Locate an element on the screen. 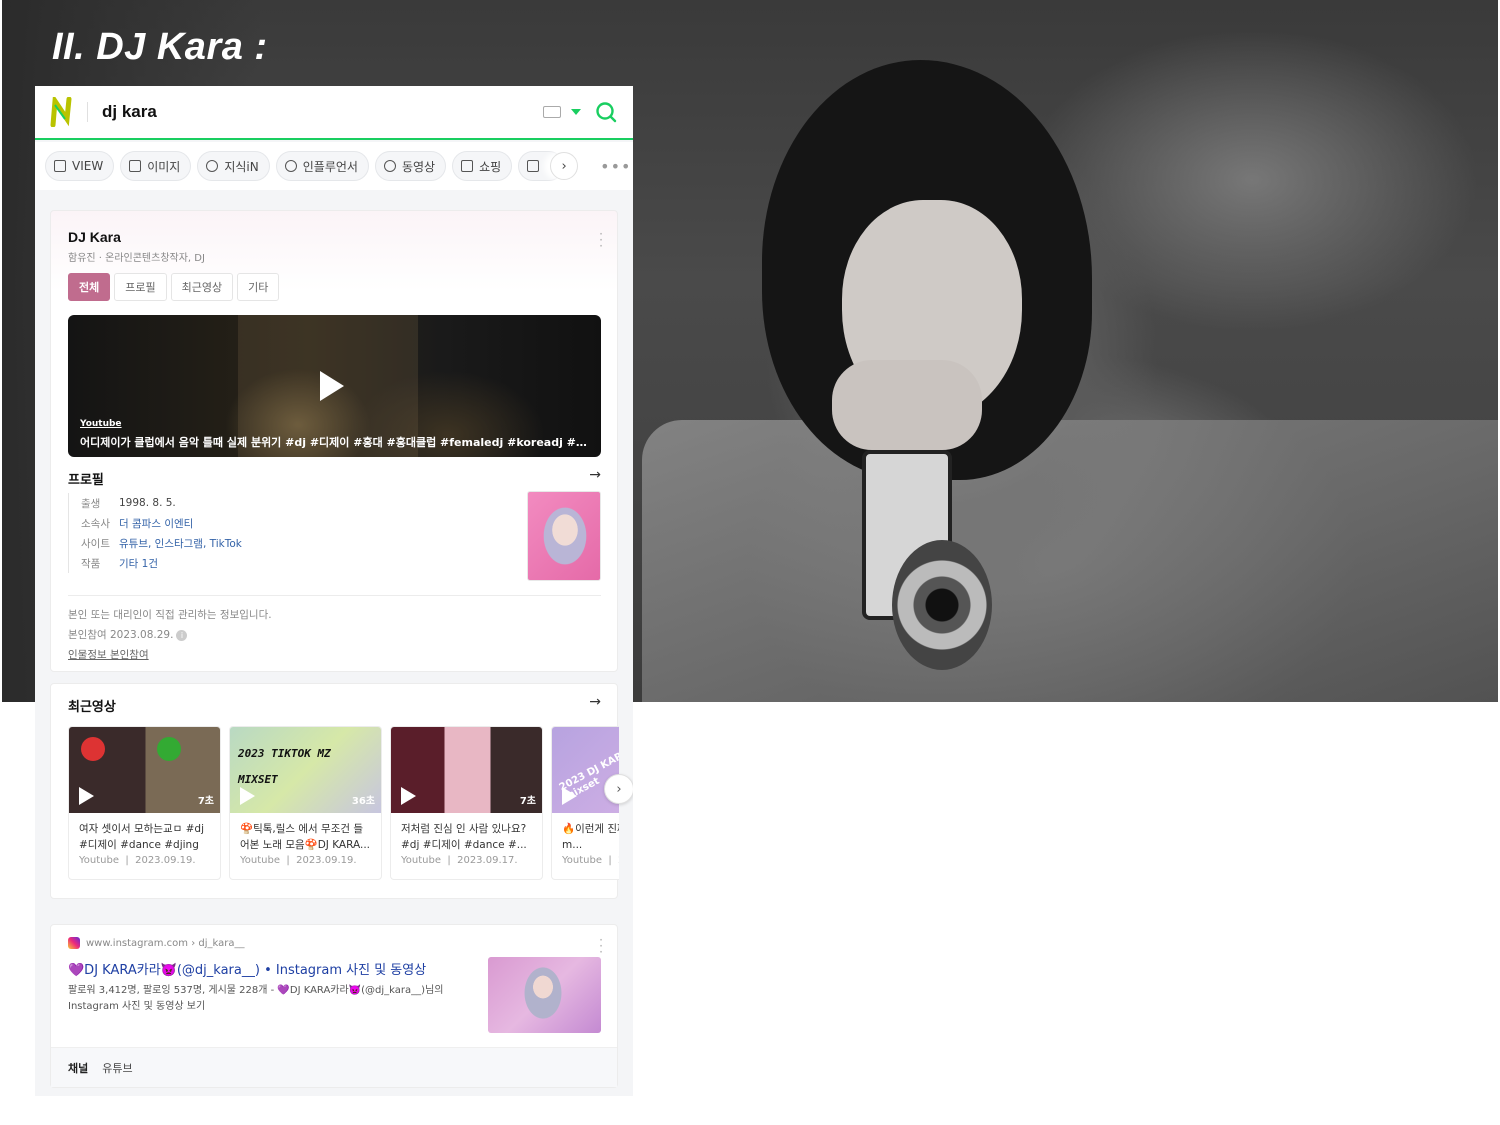 The width and height of the screenshot is (1500, 1125). profile-tabs: 전체 프로필 최근영상 기타 is located at coordinates (174, 287).